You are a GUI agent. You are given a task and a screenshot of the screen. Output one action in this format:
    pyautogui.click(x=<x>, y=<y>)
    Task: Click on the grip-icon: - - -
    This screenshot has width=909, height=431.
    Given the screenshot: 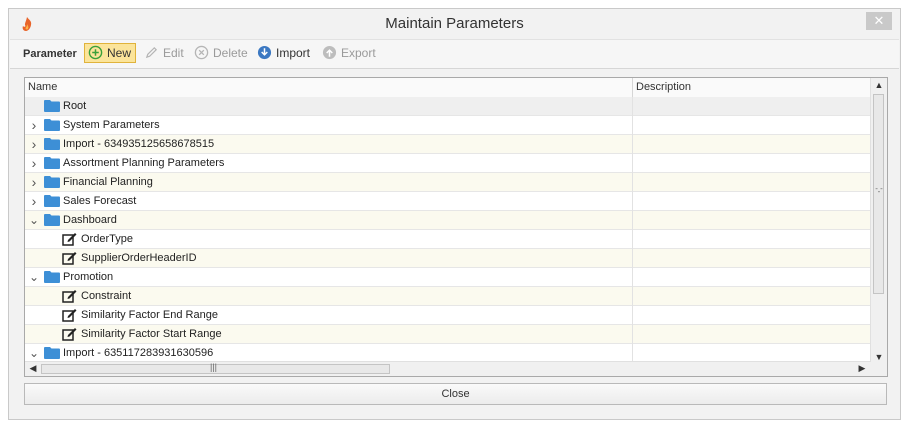 What is the action you would take?
    pyautogui.click(x=879, y=190)
    